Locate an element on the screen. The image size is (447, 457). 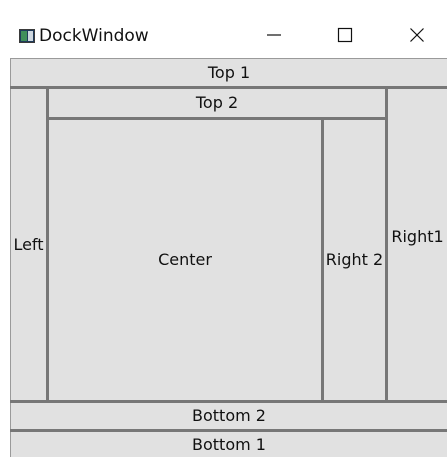
dock-right1-label: Right1 is located at coordinates (417, 236).